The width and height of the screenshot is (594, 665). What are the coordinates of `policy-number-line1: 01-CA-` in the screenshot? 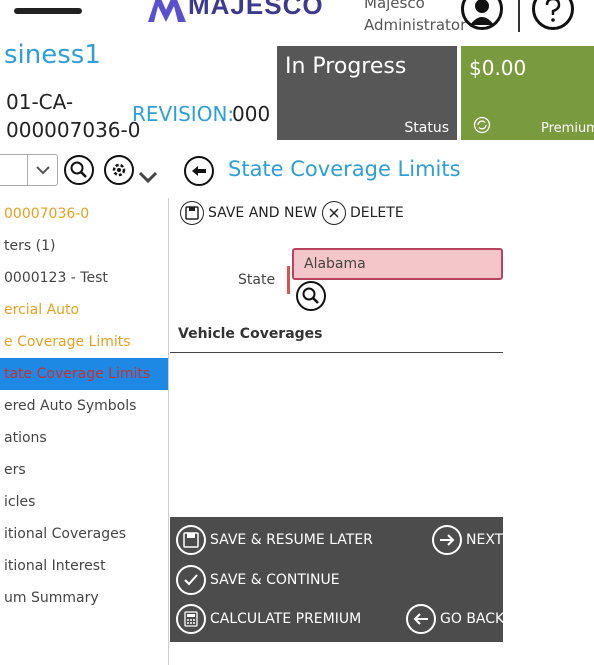 It's located at (40, 102).